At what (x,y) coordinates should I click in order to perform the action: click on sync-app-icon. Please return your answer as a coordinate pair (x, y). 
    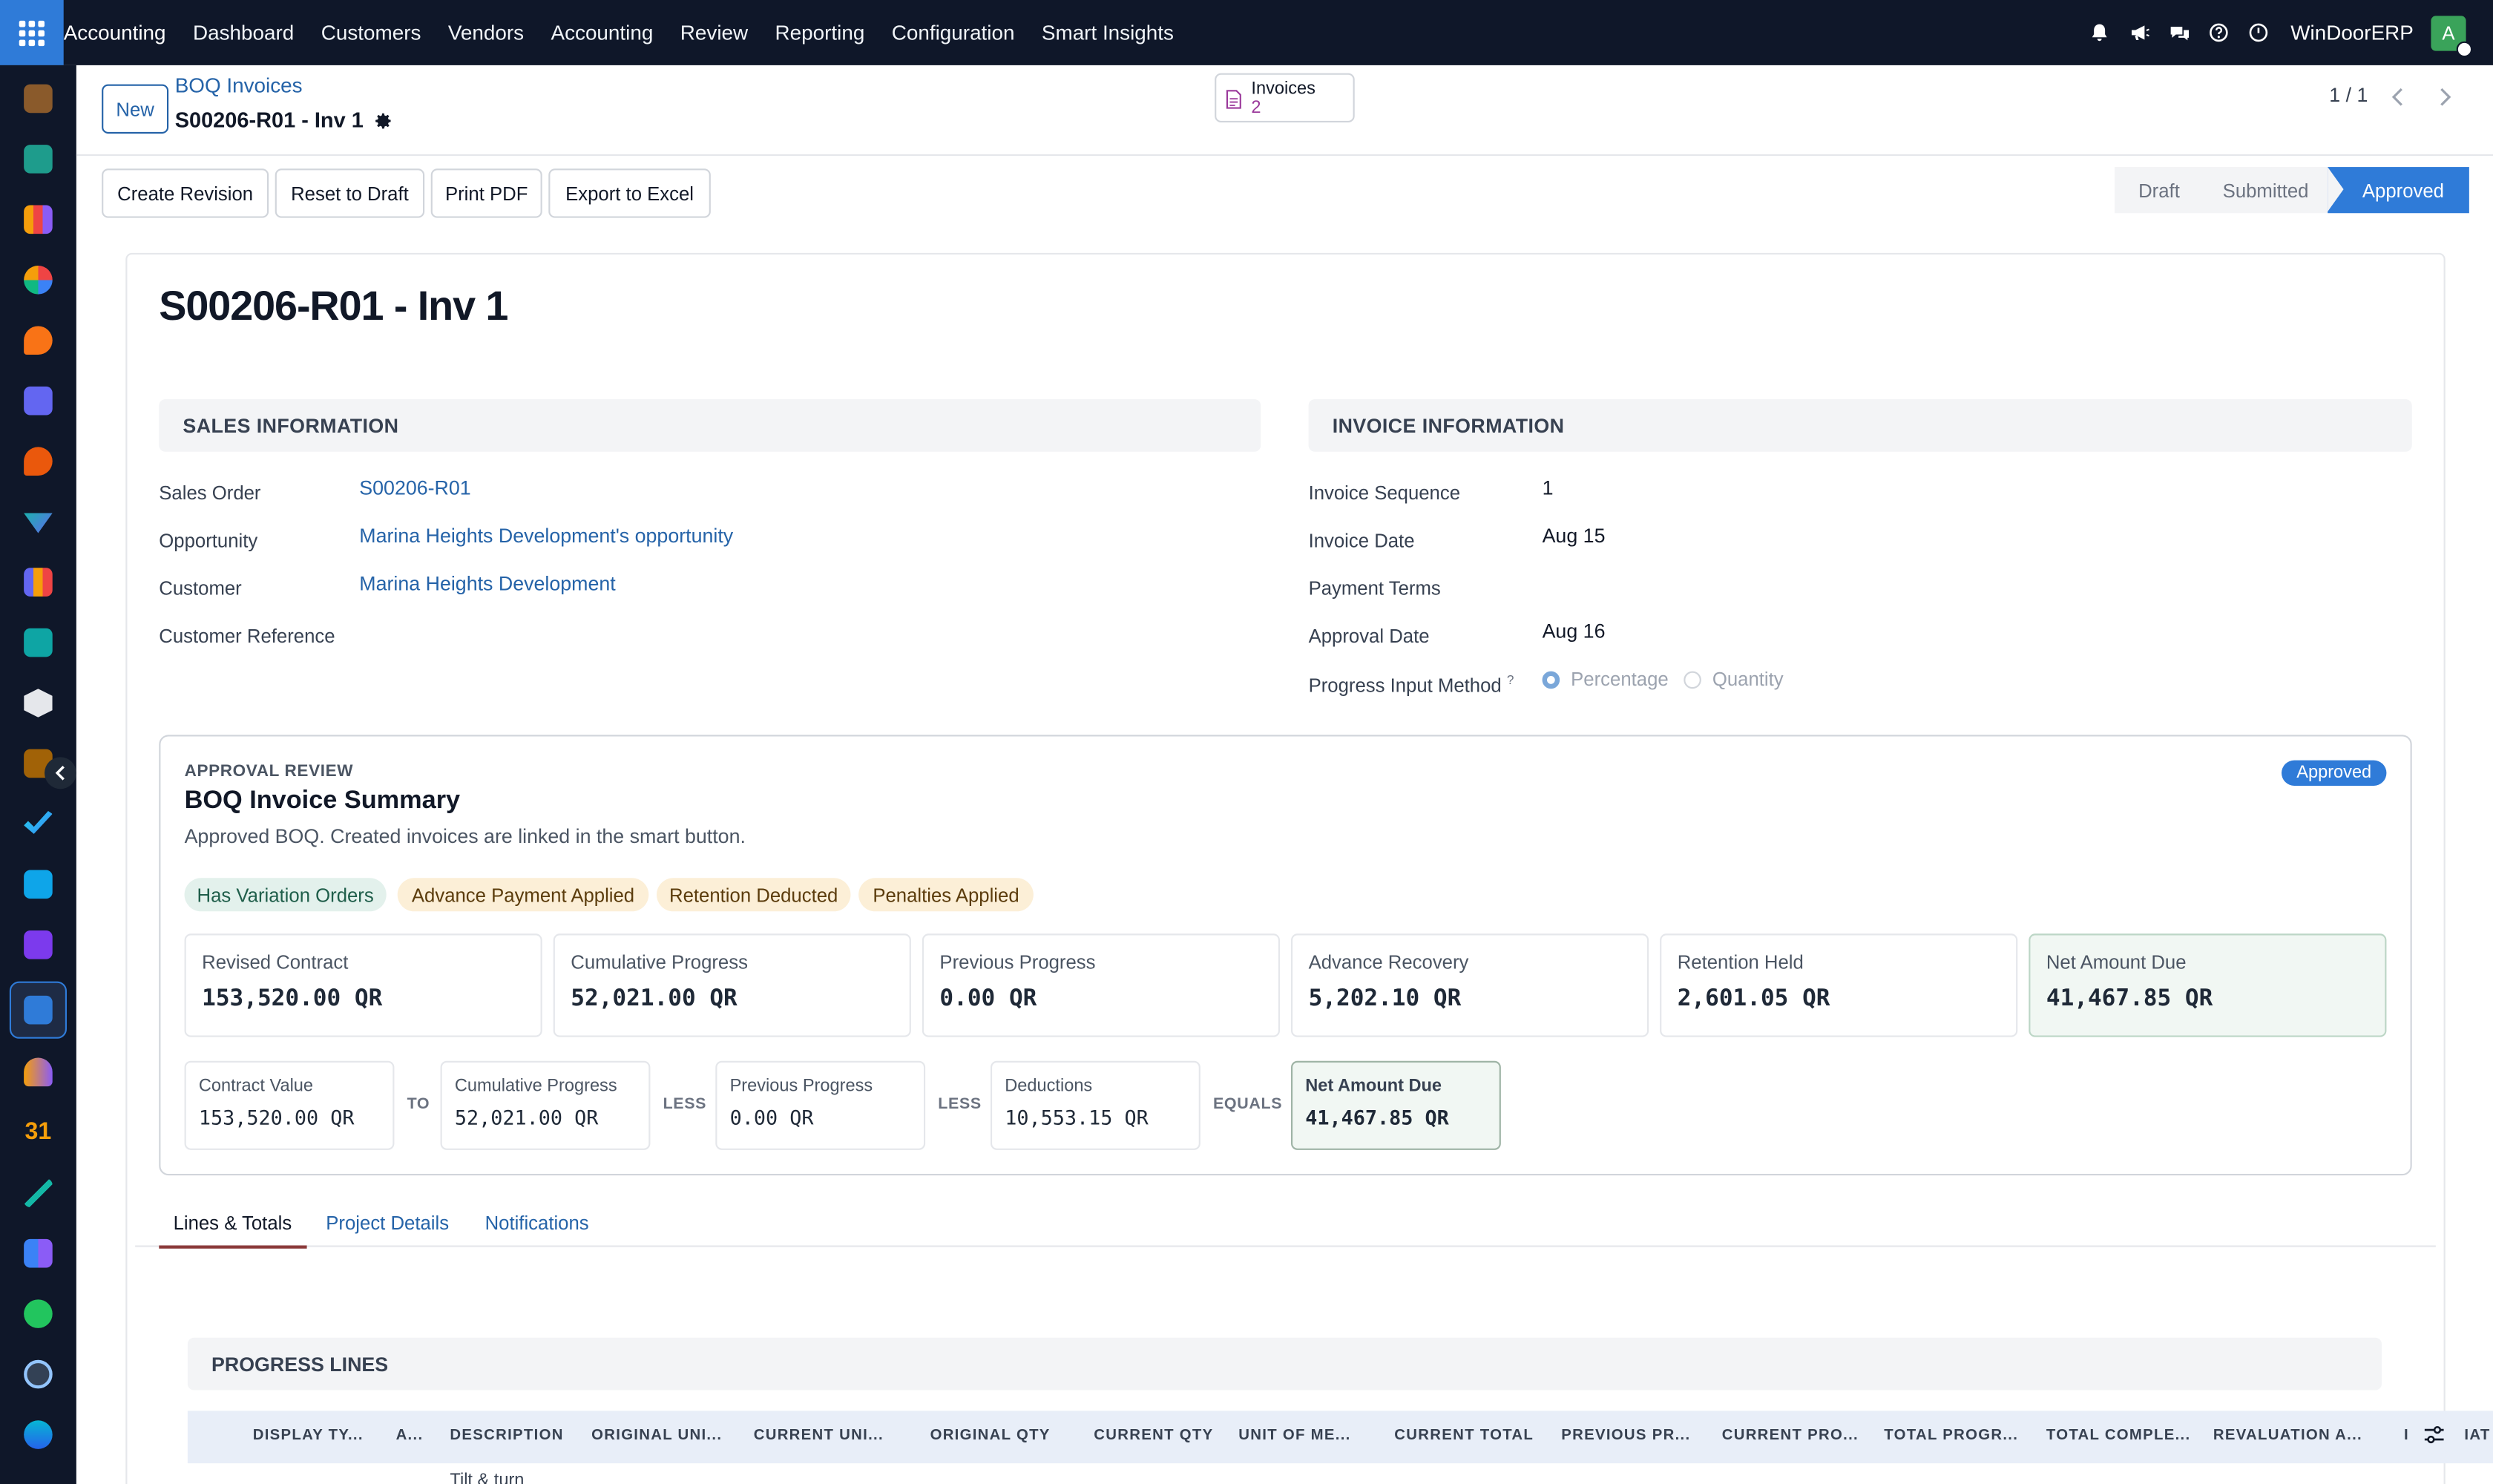
    Looking at the image, I should click on (38, 1434).